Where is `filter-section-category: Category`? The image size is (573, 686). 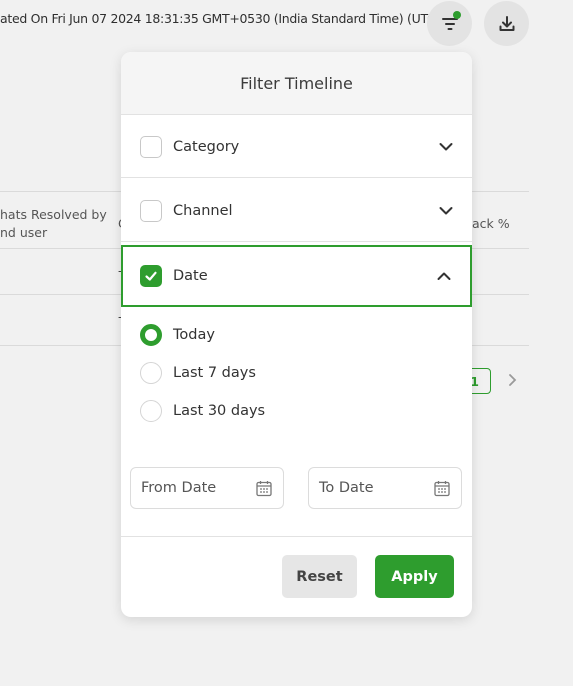 filter-section-category: Category is located at coordinates (296, 147).